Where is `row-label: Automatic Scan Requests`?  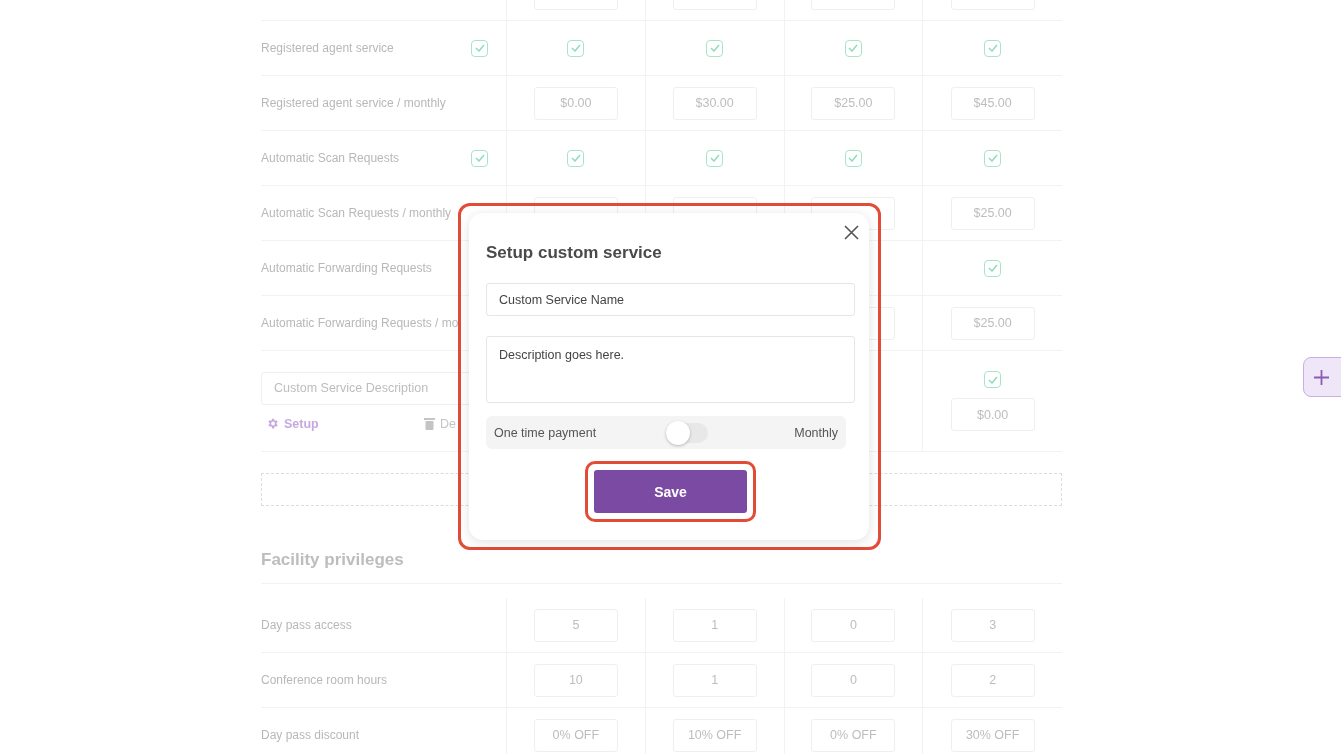 row-label: Automatic Scan Requests is located at coordinates (330, 158).